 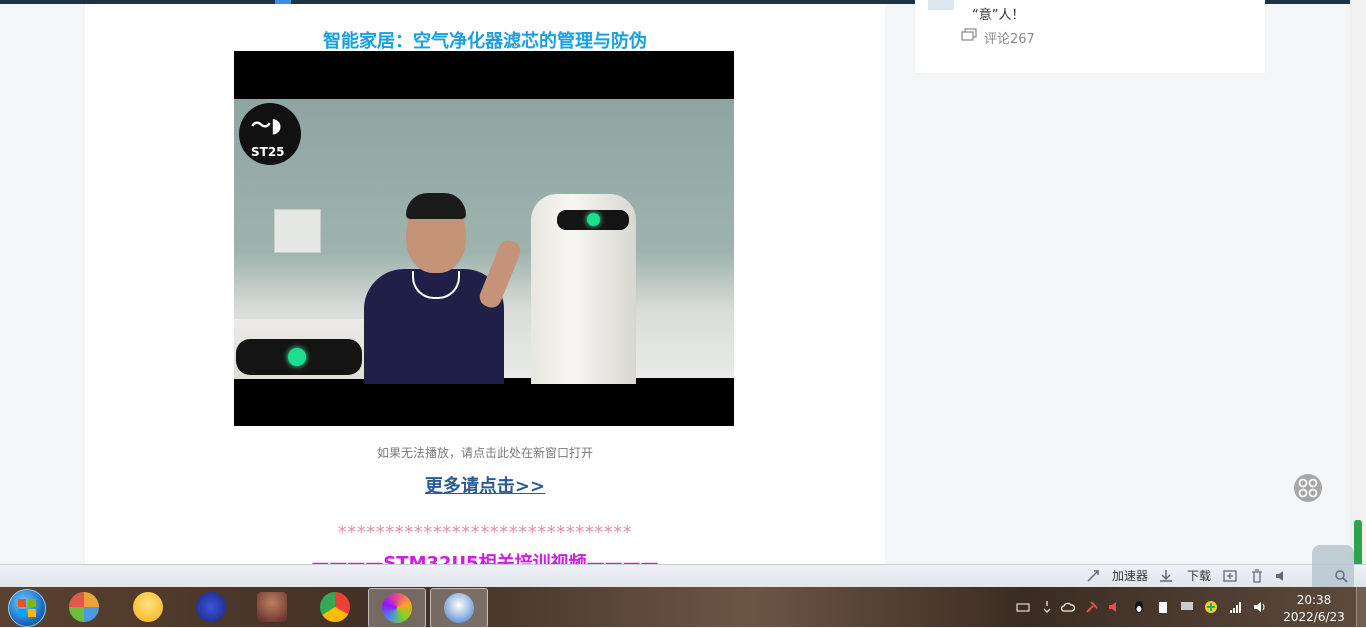 I want to click on tools-icon, so click(x=1092, y=607).